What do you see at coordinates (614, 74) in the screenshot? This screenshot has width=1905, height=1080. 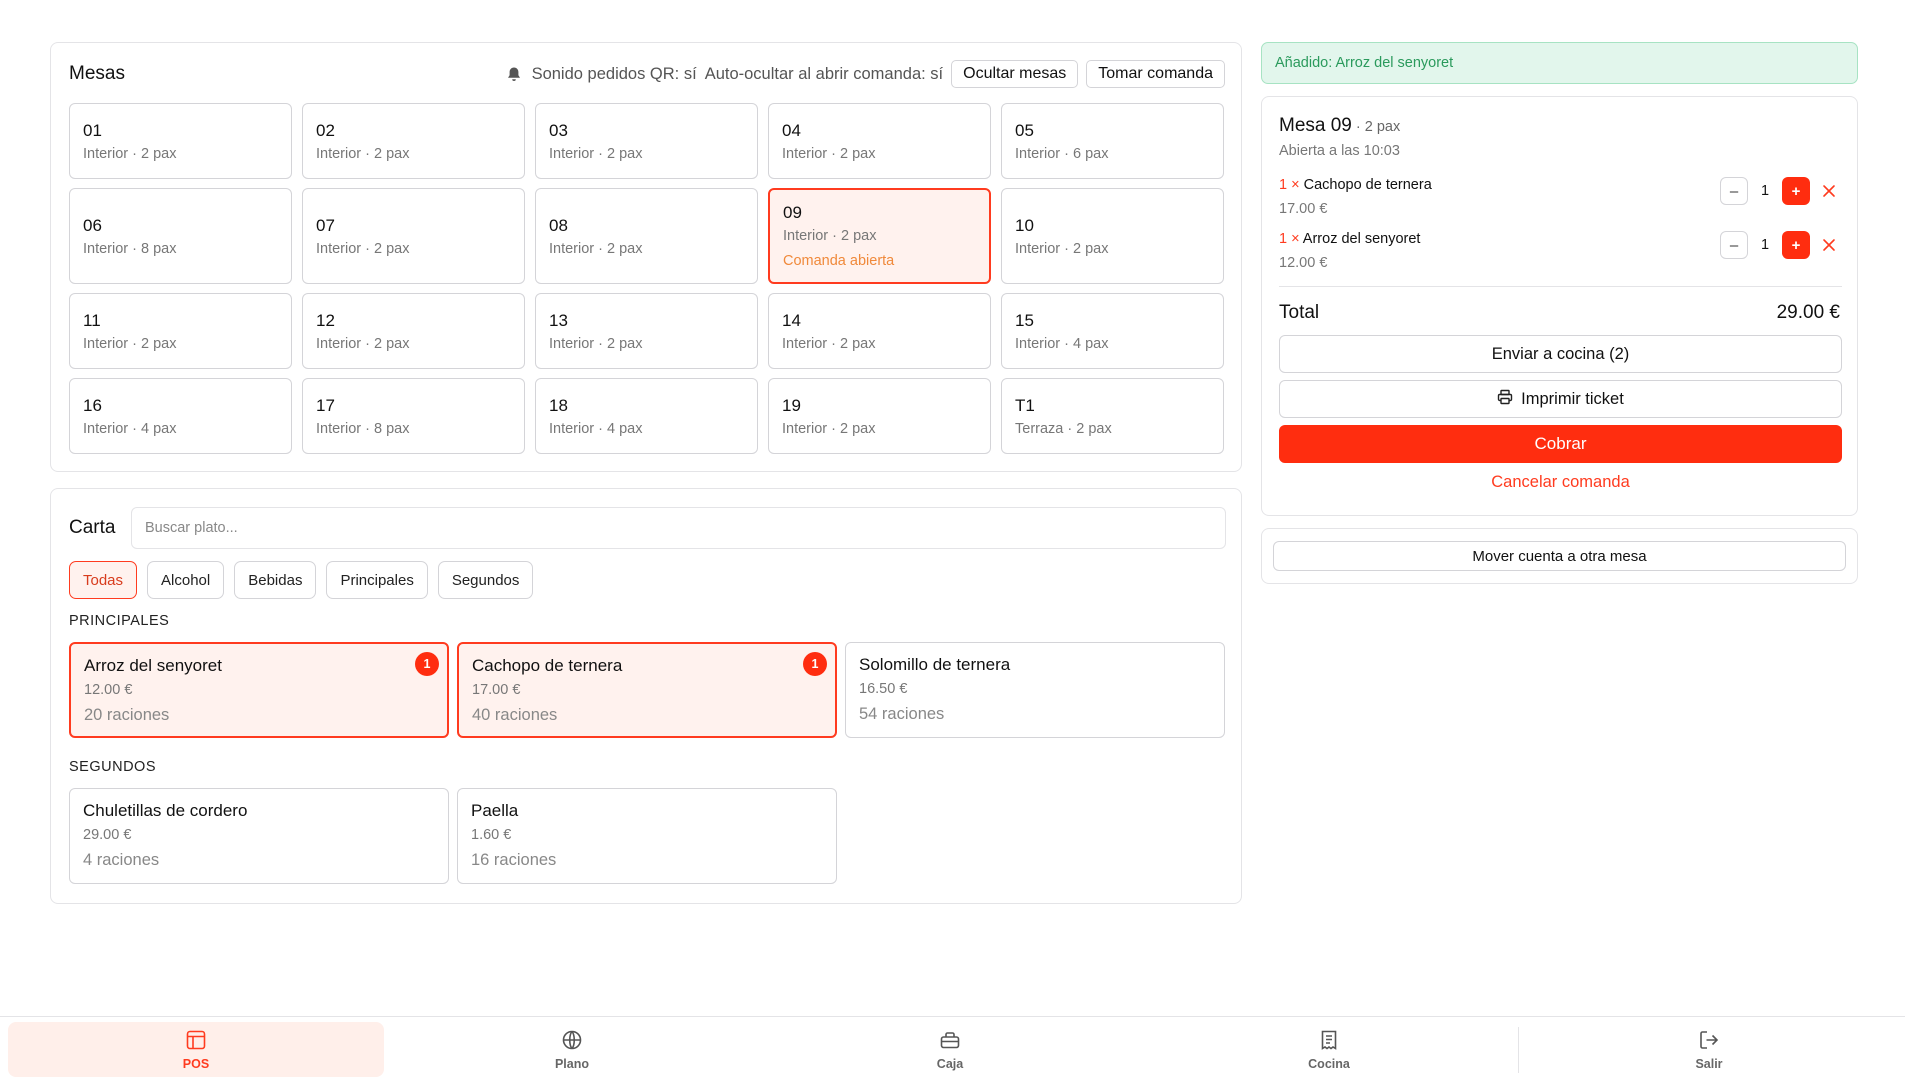 I see `qr-sound-setting: Sonido pedidos QR: sí` at bounding box center [614, 74].